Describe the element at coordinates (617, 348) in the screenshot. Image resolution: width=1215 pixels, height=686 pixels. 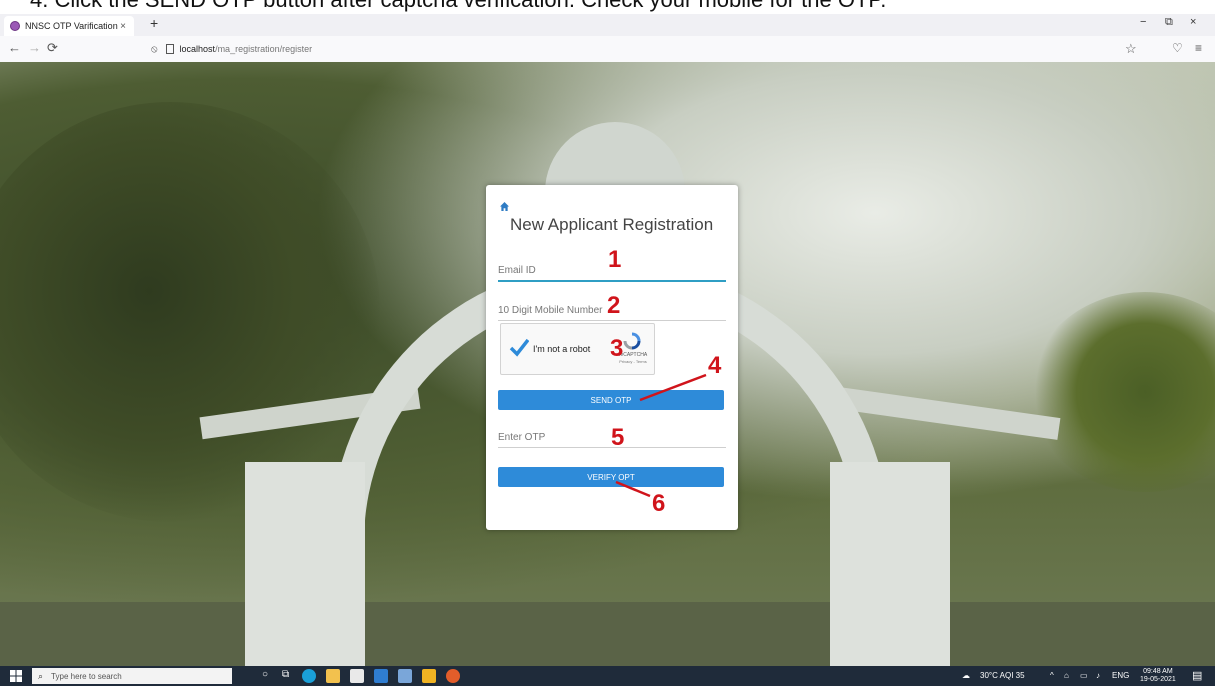
I see `annotation-3: 3` at that location.